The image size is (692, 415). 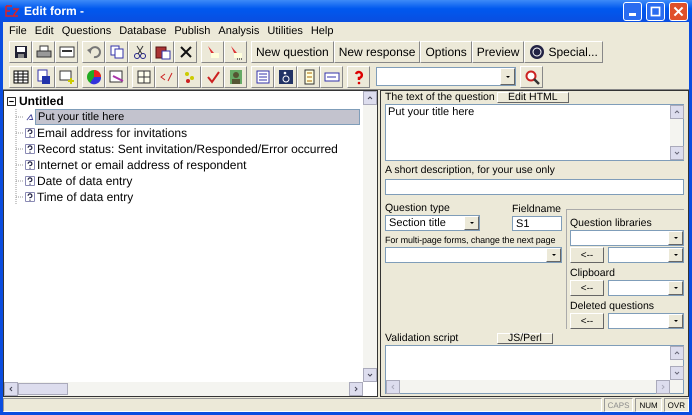 I want to click on question-text-area: Put your title here, so click(x=534, y=132).